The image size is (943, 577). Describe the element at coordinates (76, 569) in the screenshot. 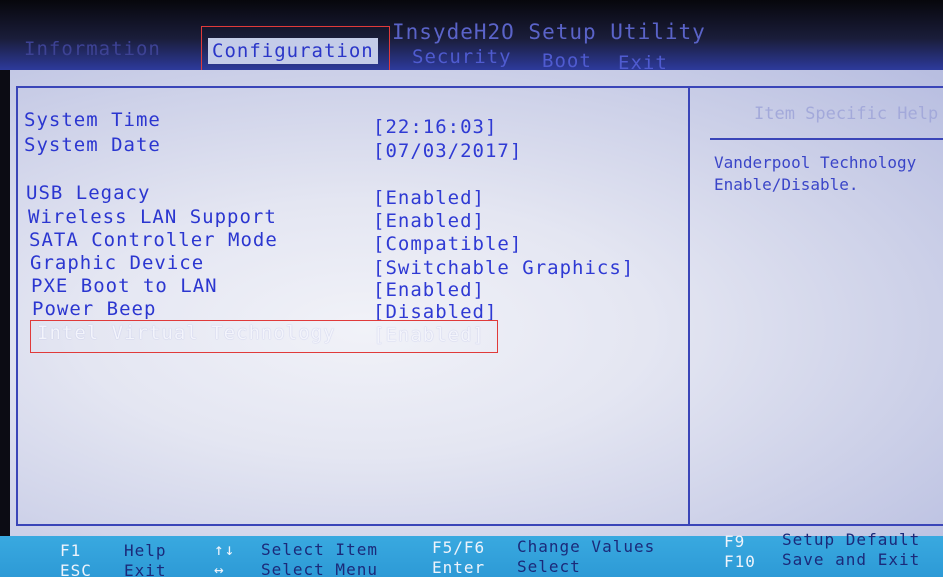

I see `key-esc: ESC` at that location.